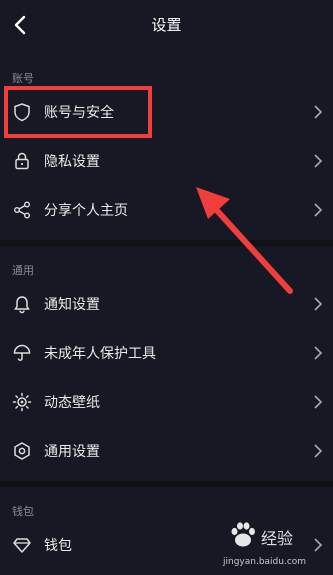  I want to click on settings-item-label: 分享个人主页, so click(86, 211).